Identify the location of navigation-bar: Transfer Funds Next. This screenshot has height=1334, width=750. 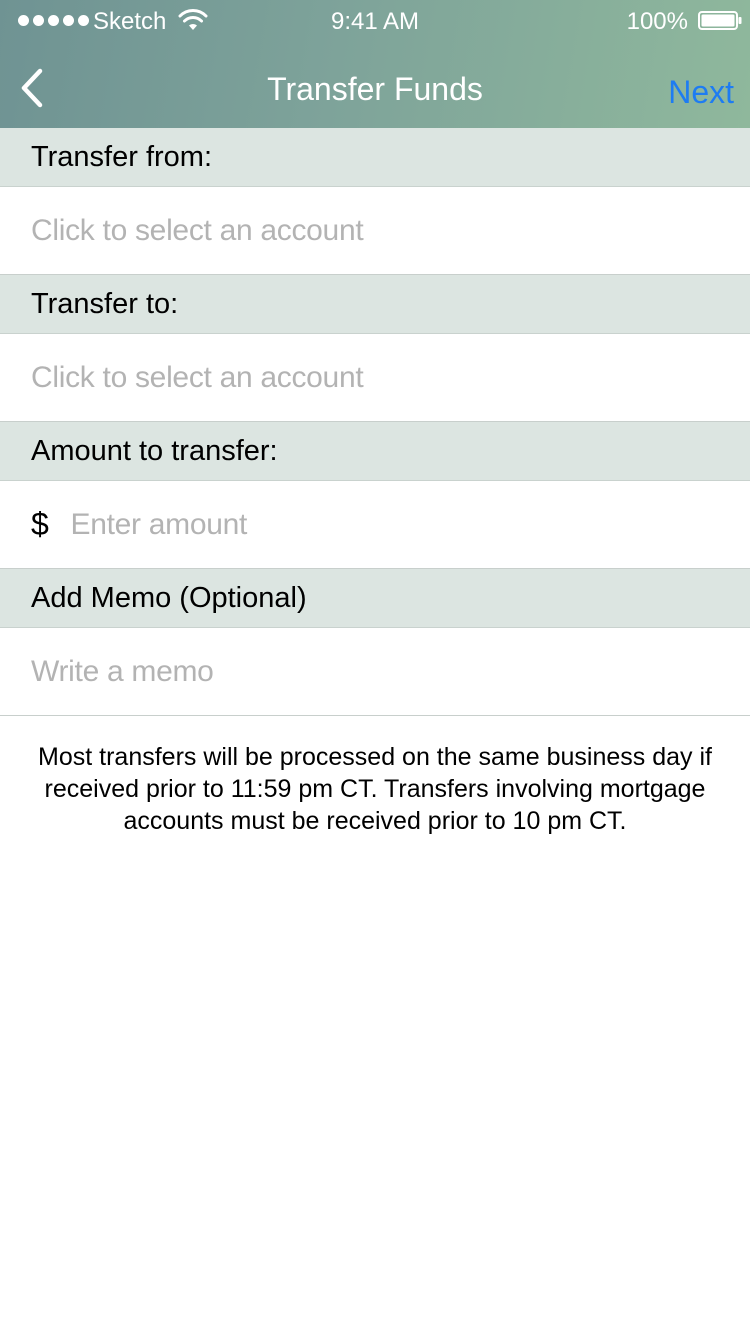
(375, 86).